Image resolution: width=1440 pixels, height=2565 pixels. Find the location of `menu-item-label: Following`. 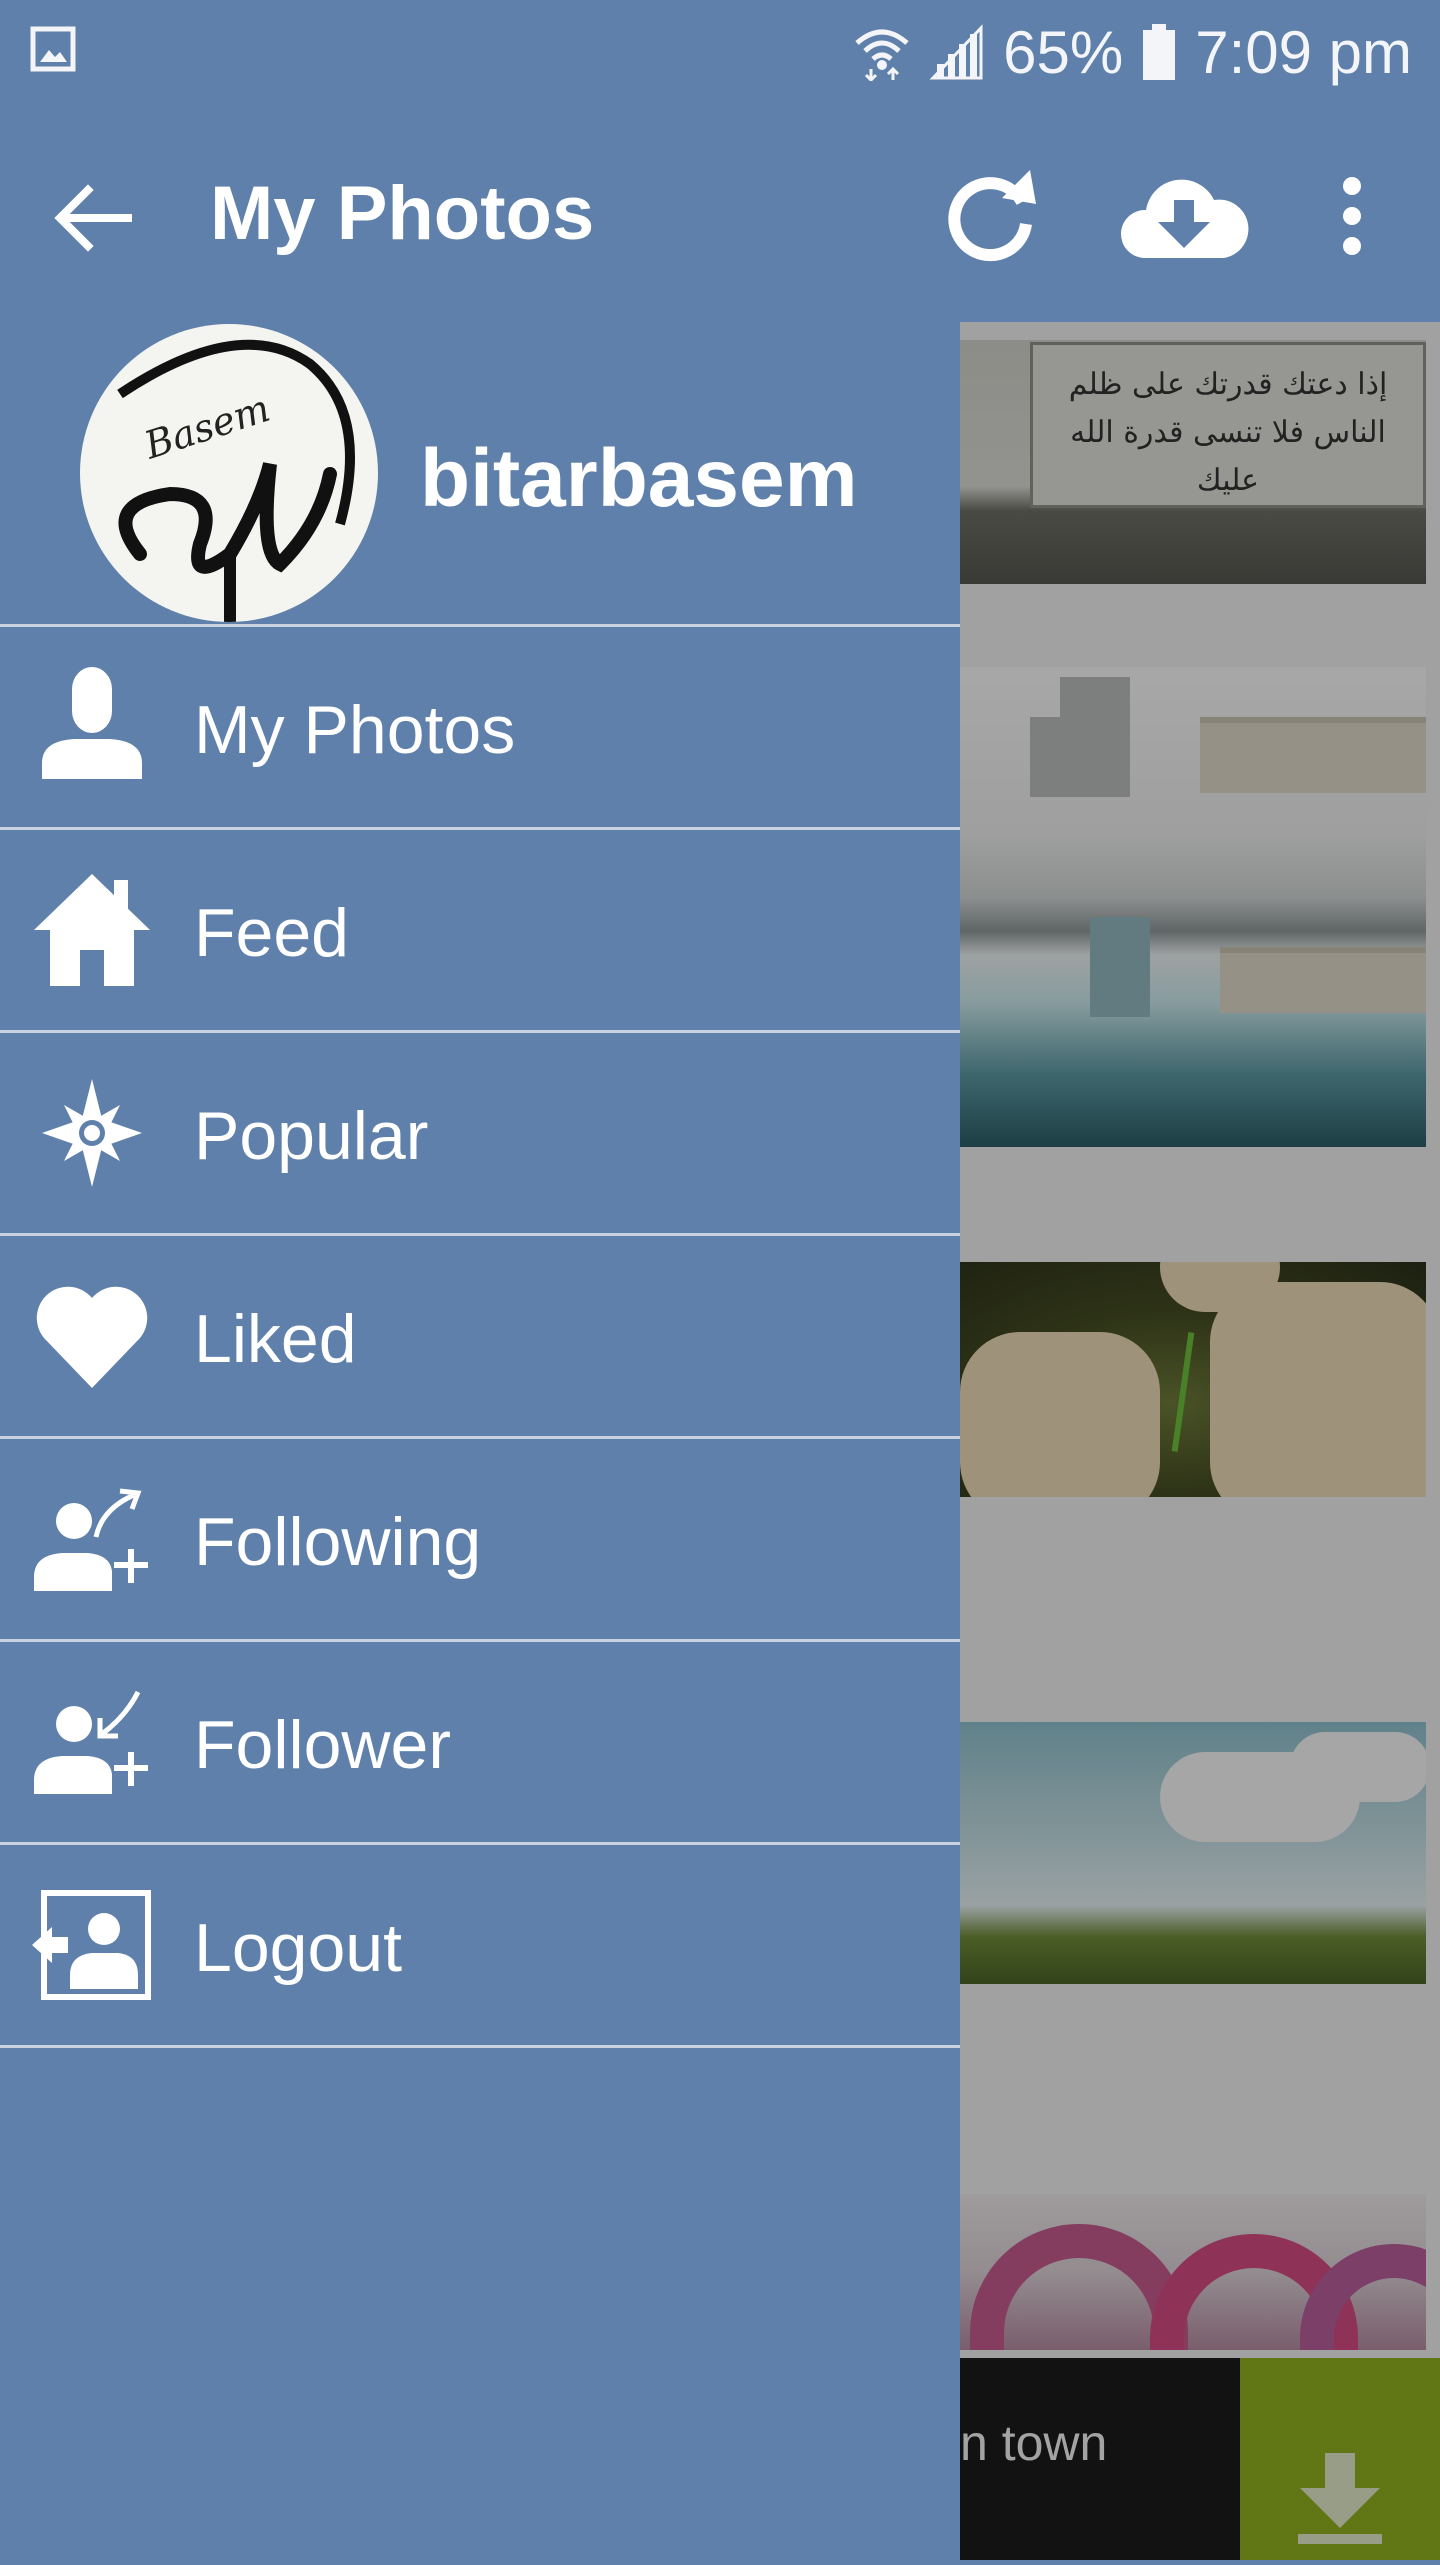

menu-item-label: Following is located at coordinates (338, 1542).